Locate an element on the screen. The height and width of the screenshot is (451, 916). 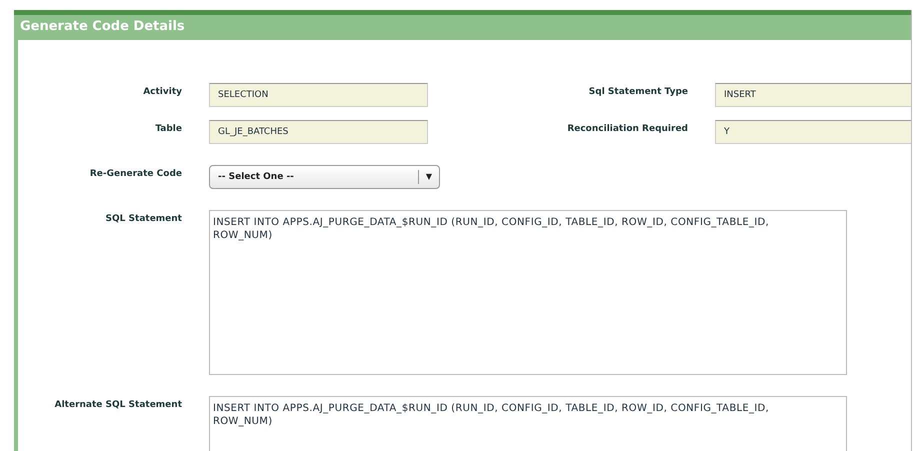
input-field: Y is located at coordinates (813, 132).